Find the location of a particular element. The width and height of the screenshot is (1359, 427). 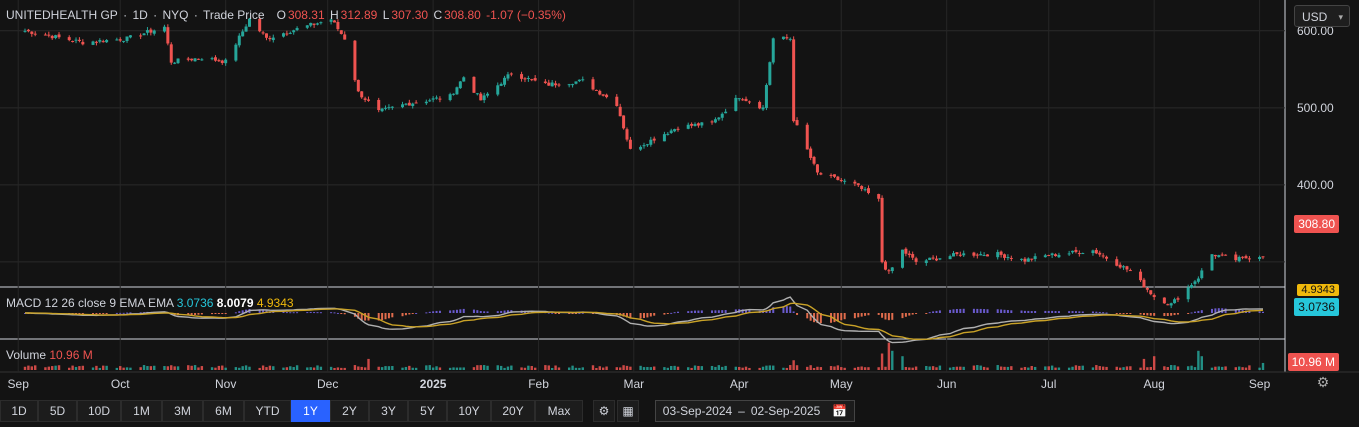

range-button-10y: 10Y is located at coordinates (469, 411).